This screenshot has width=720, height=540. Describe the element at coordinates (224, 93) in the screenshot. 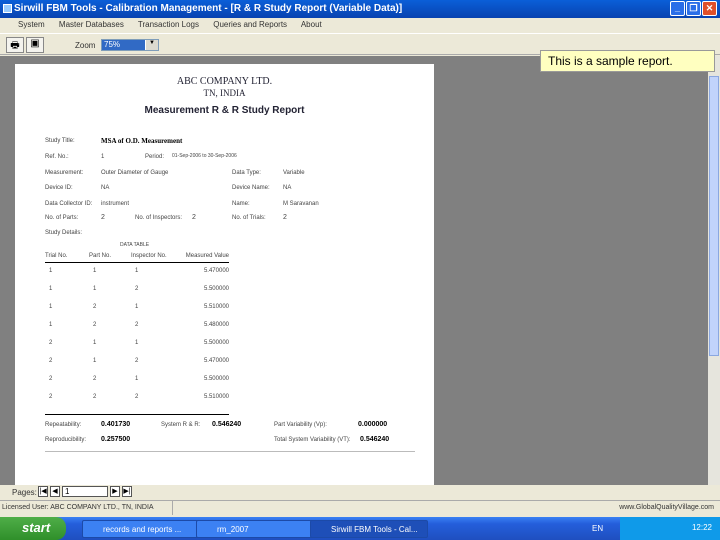

I see `company-location: TN, INDIA` at that location.